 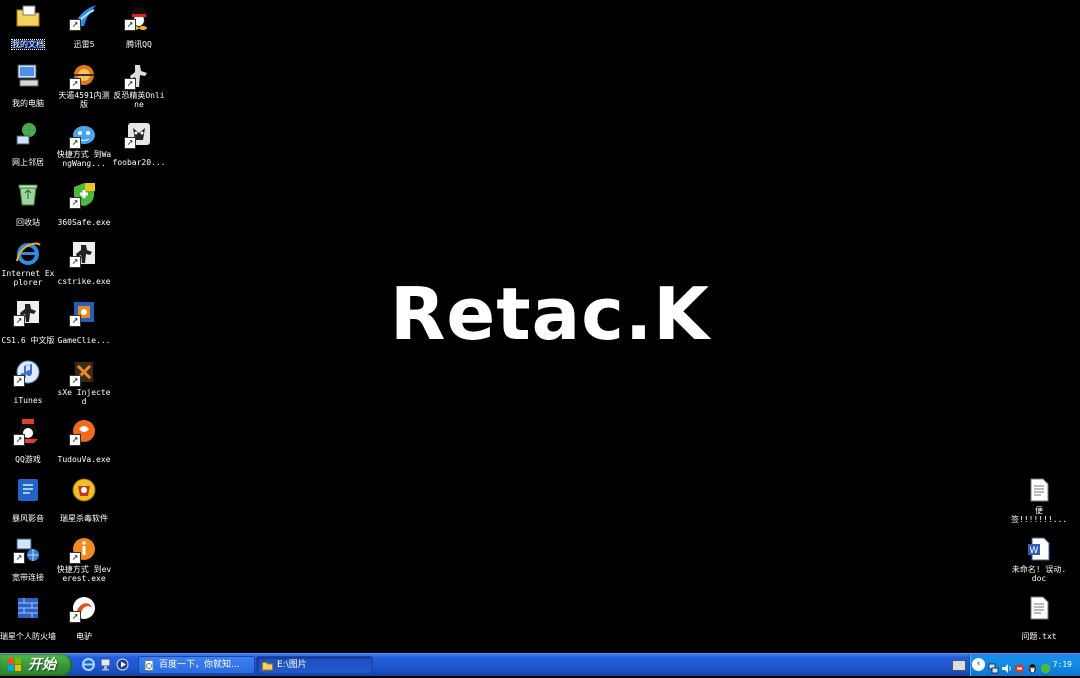 What do you see at coordinates (27, 431) in the screenshot?
I see `qq-game-icon: ↗` at bounding box center [27, 431].